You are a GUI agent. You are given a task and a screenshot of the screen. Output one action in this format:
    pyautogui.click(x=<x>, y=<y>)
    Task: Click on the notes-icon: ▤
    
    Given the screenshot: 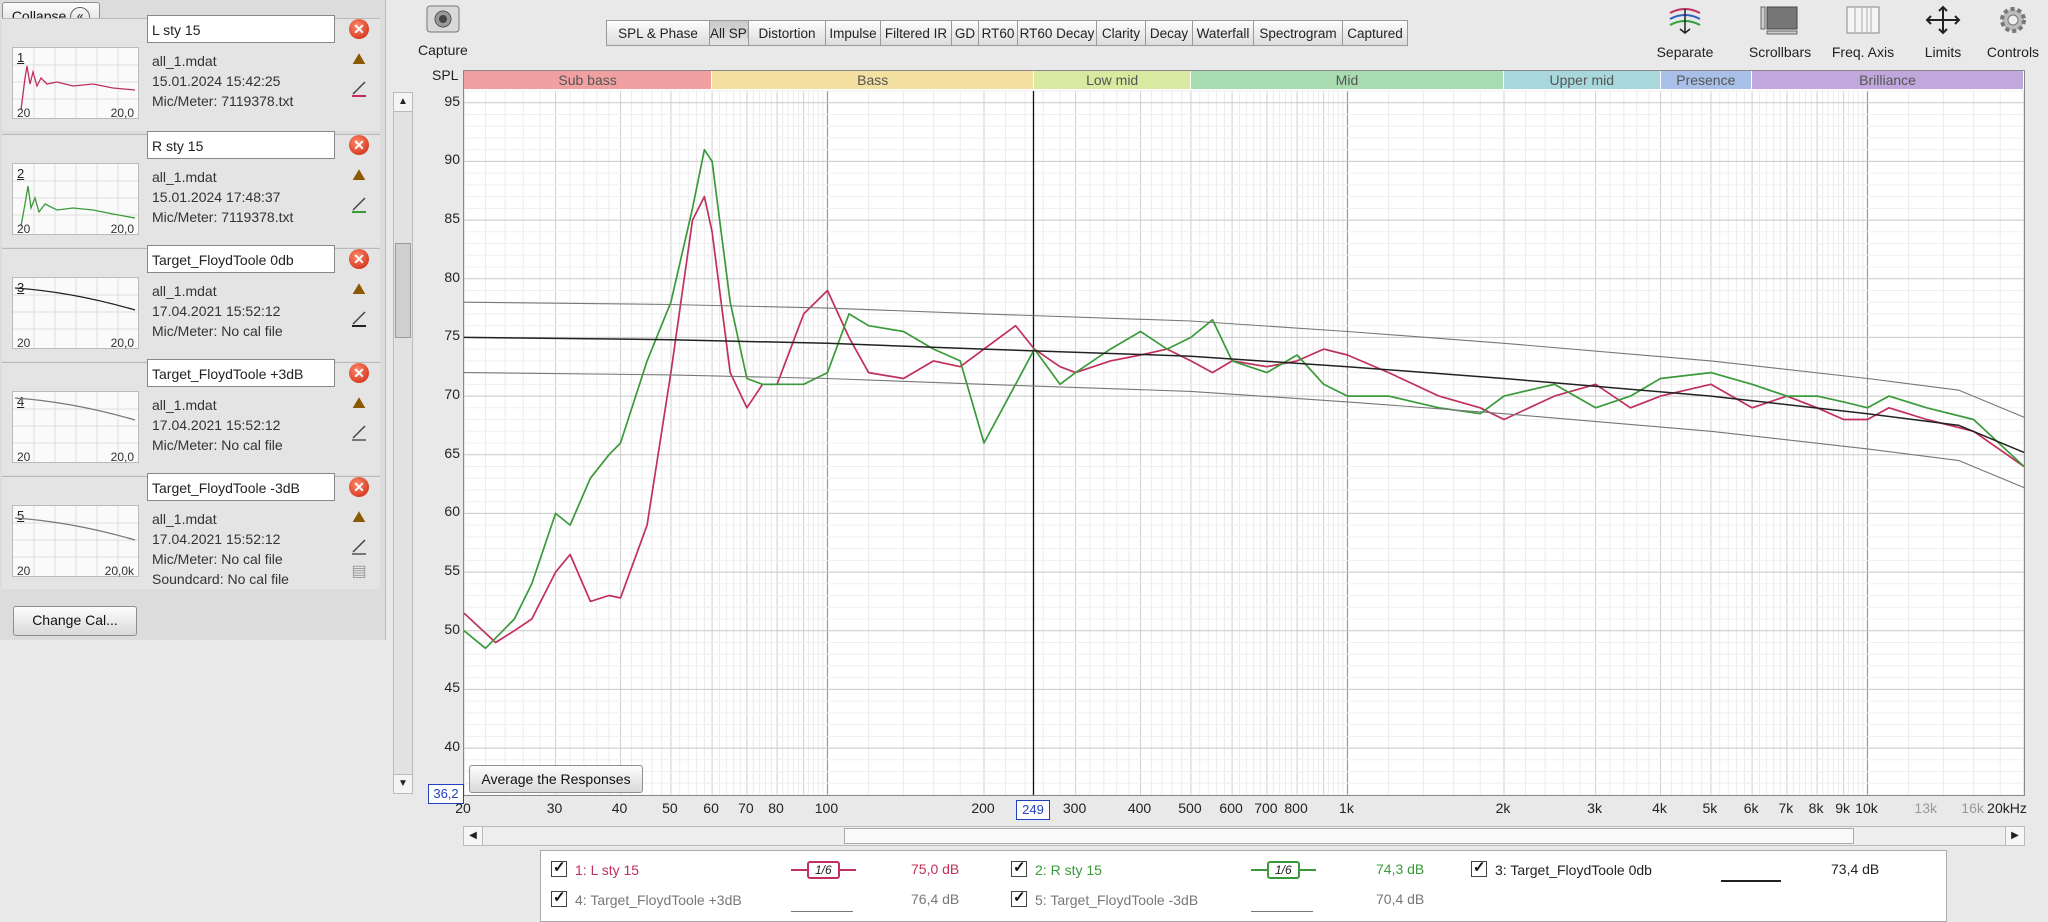 What is the action you would take?
    pyautogui.click(x=359, y=572)
    